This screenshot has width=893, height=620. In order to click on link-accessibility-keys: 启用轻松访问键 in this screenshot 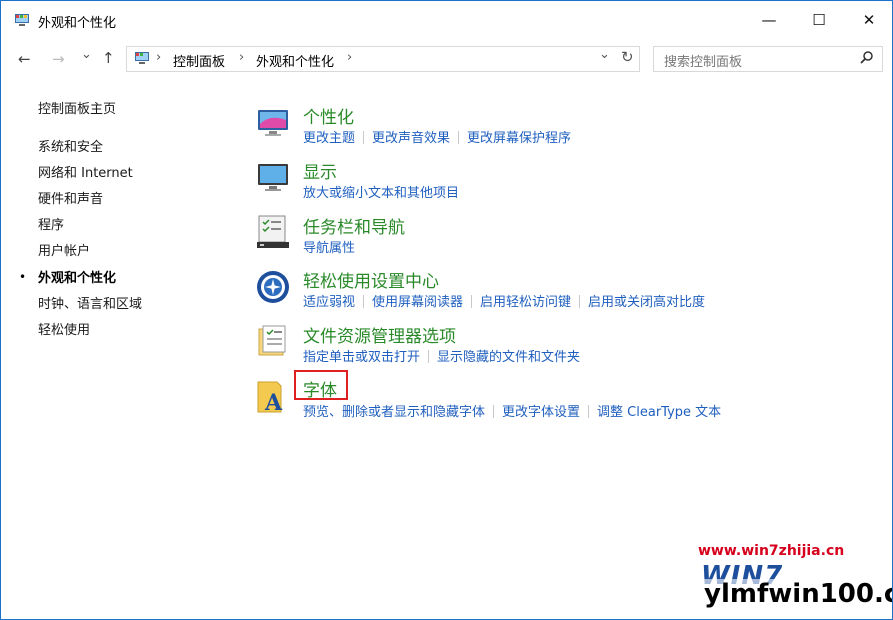, I will do `click(525, 300)`.